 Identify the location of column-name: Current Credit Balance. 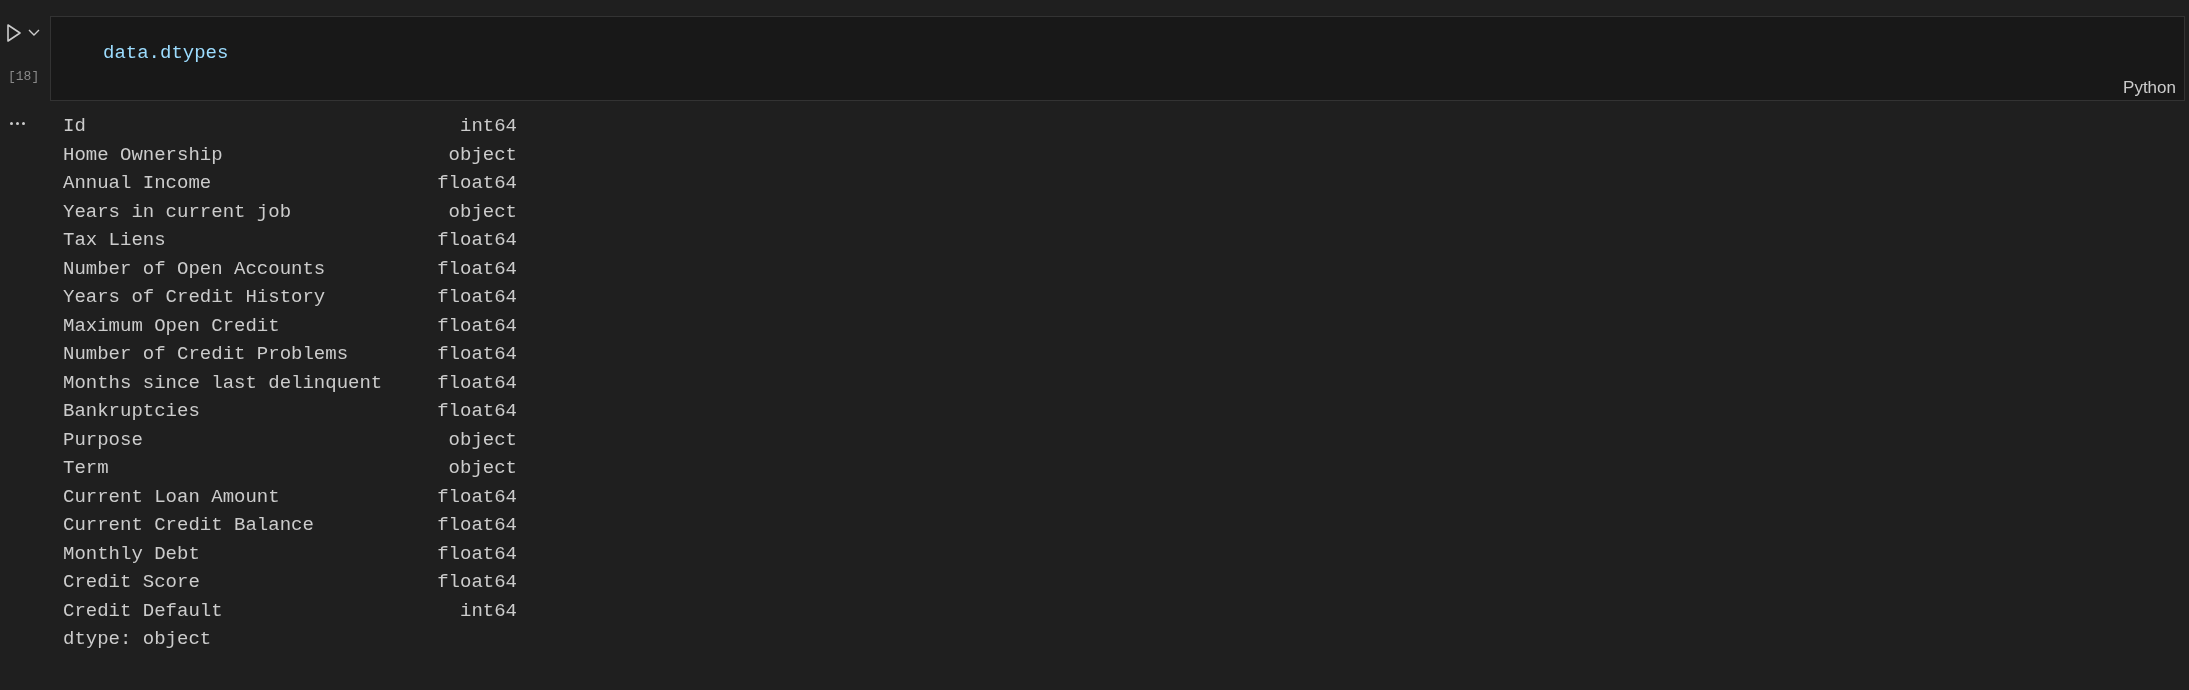
(188, 525).